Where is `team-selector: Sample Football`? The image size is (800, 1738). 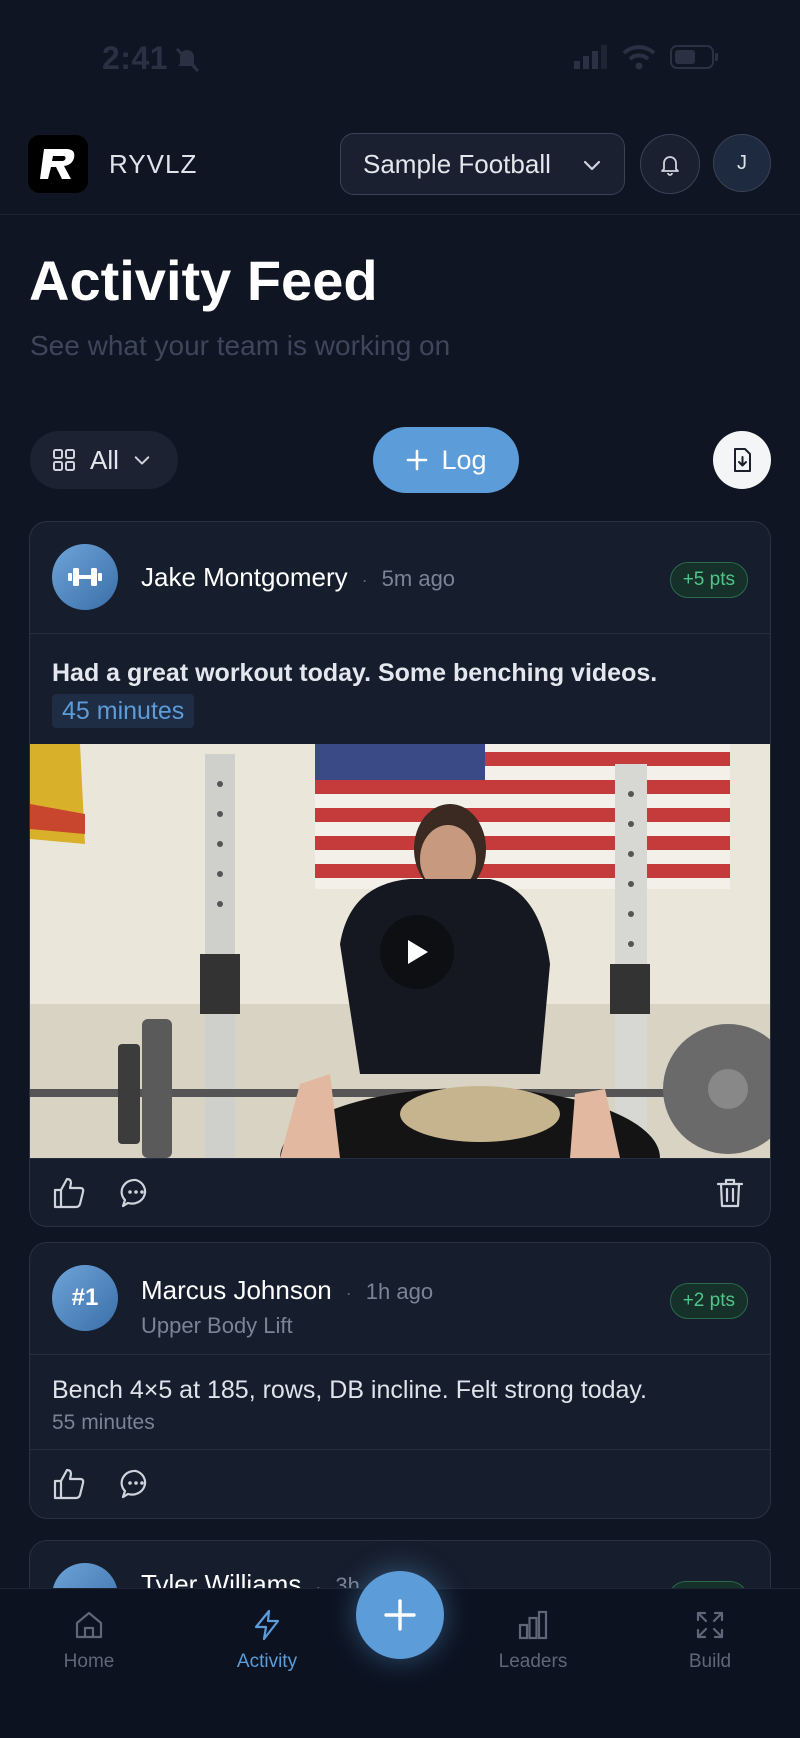
team-selector: Sample Football is located at coordinates (482, 164).